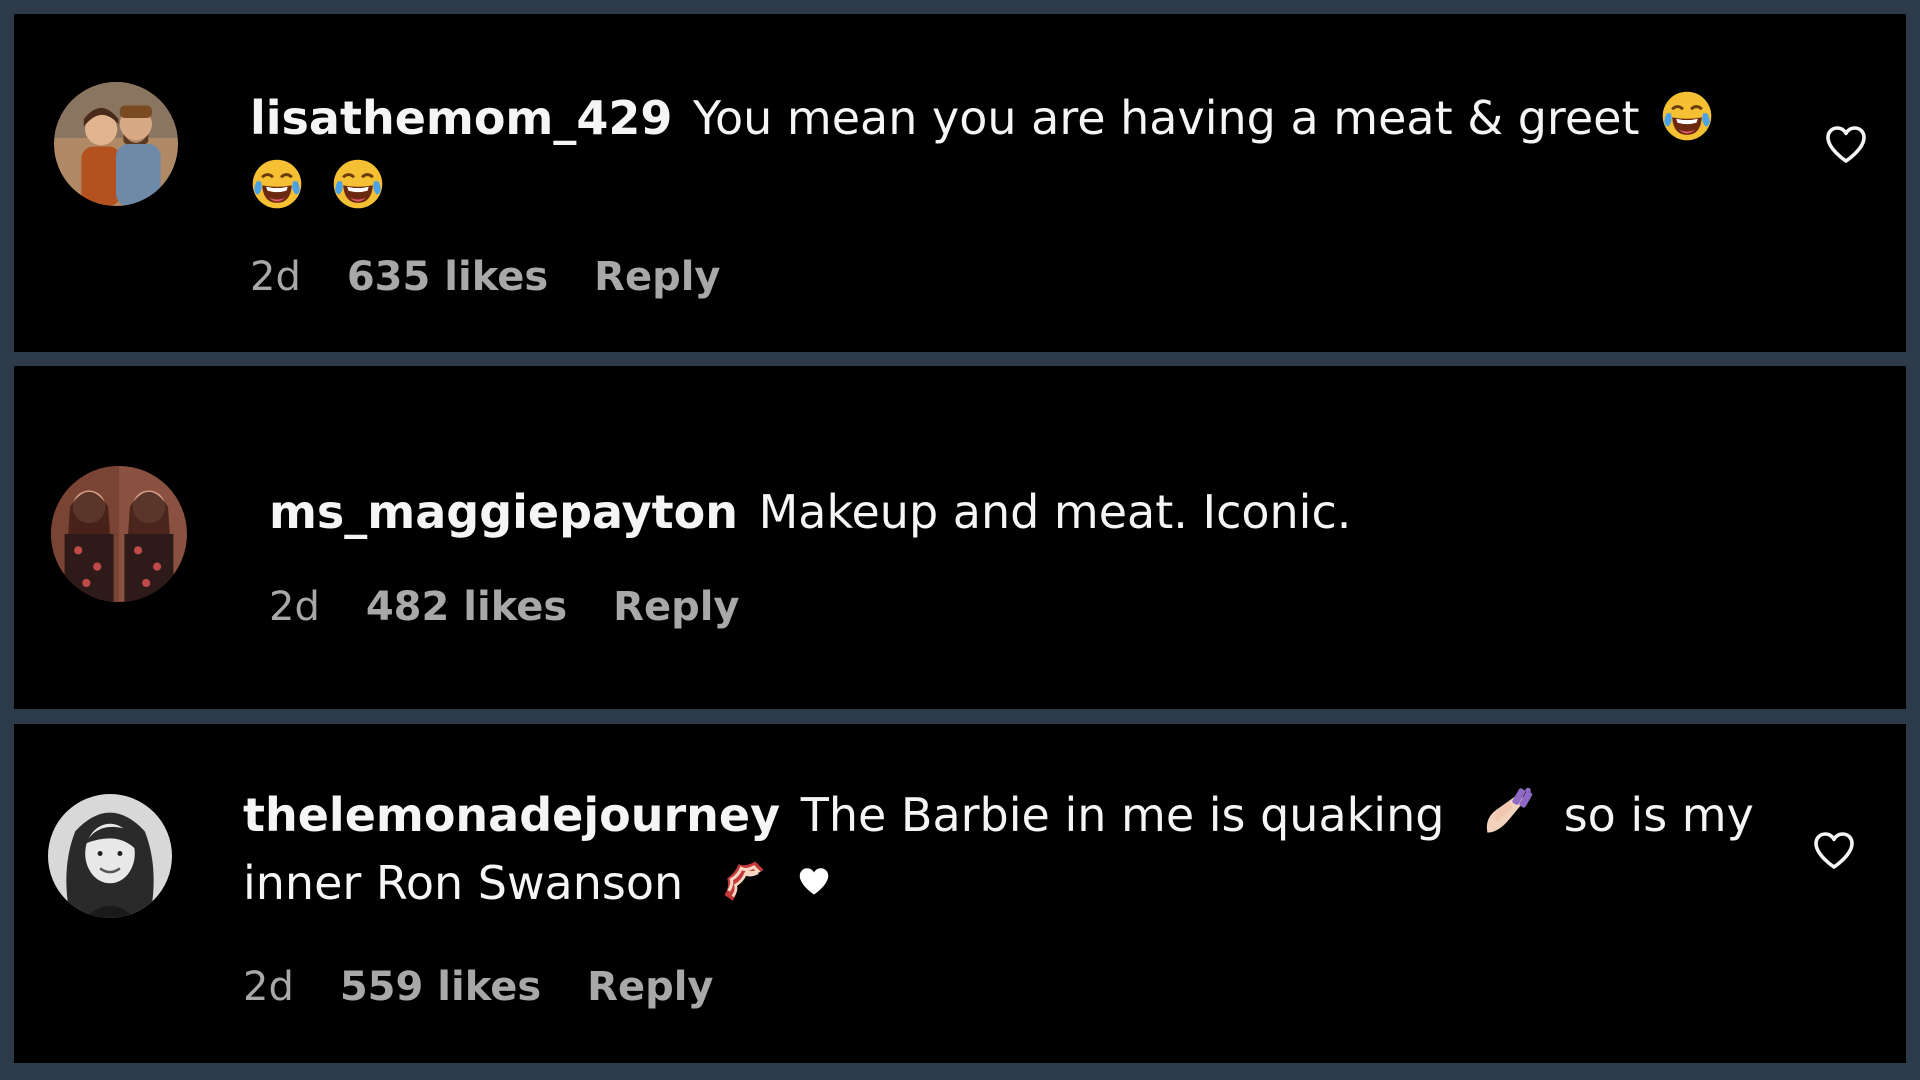 This screenshot has height=1080, width=1920. I want to click on comment-meta: 2d 635 likes Reply, so click(485, 277).